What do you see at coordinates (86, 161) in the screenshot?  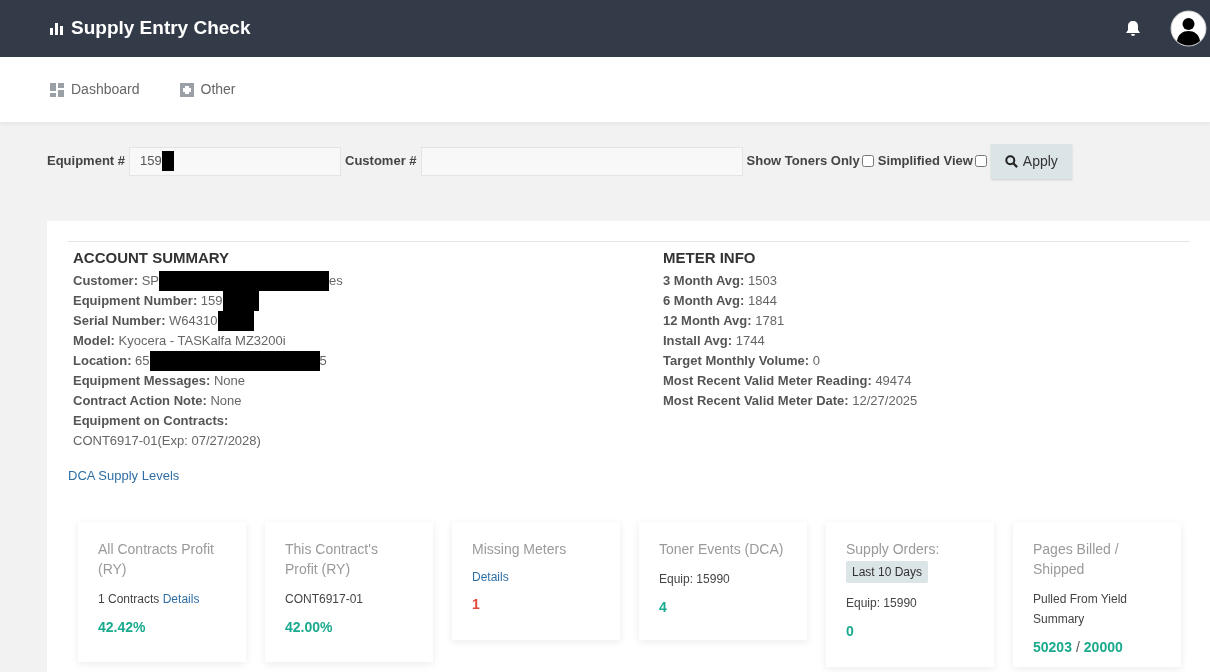 I see `field-label: Equipment #` at bounding box center [86, 161].